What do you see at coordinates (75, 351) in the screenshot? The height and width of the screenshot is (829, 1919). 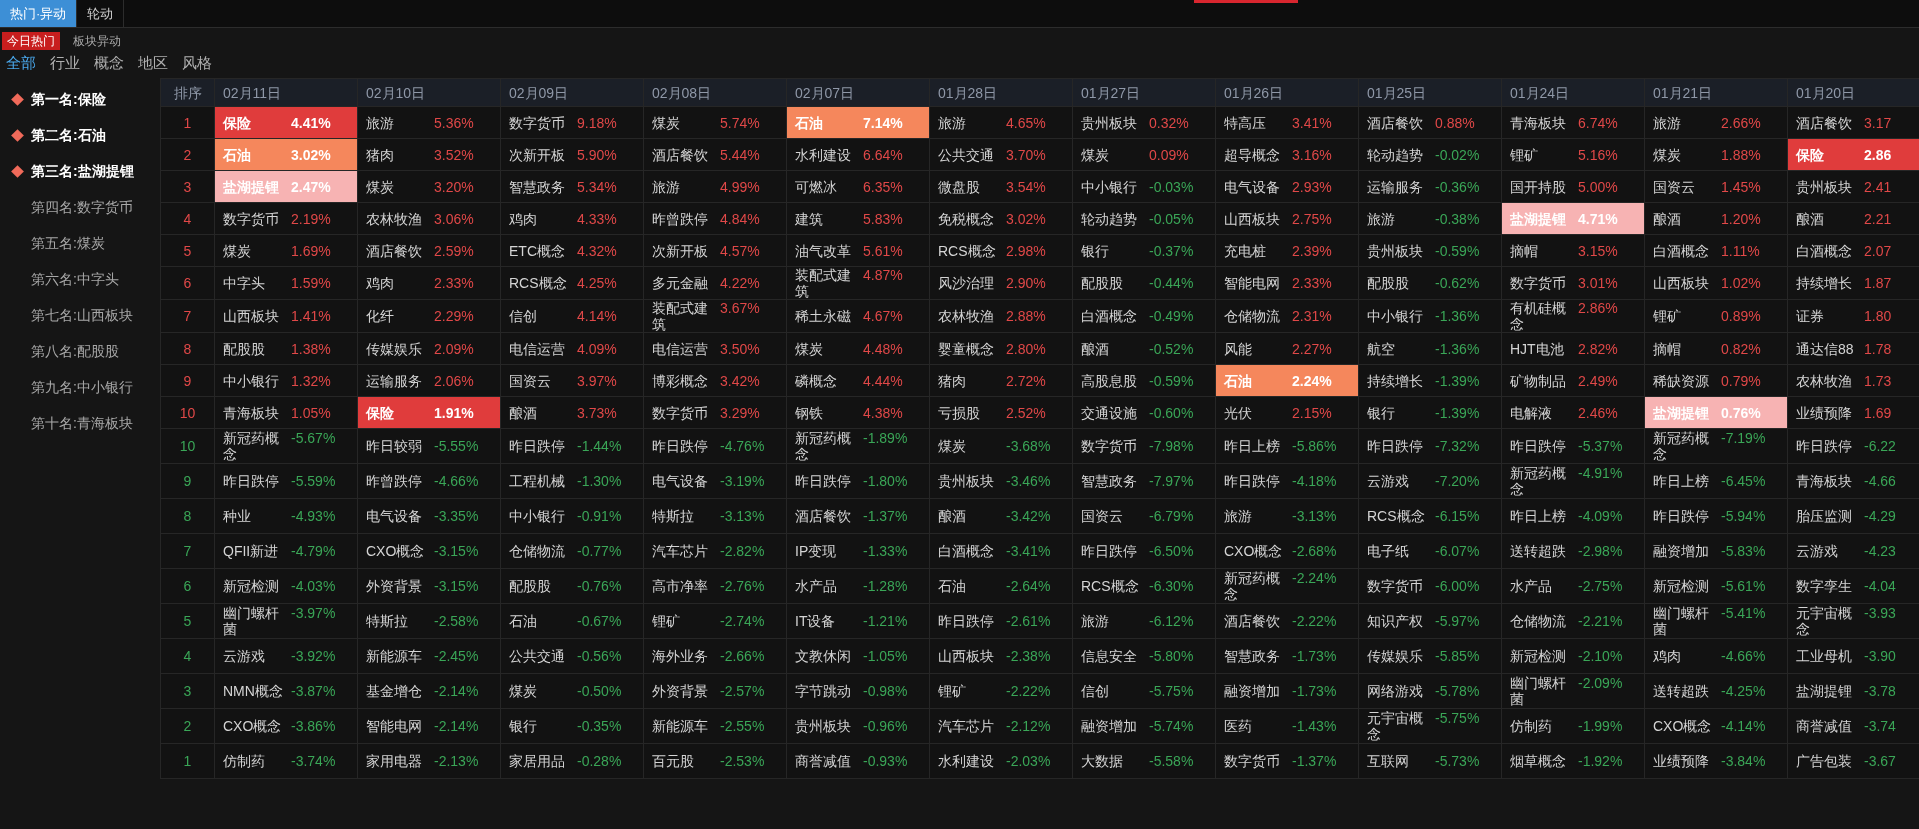 I see `sidebar-item: 第八名:配股股` at bounding box center [75, 351].